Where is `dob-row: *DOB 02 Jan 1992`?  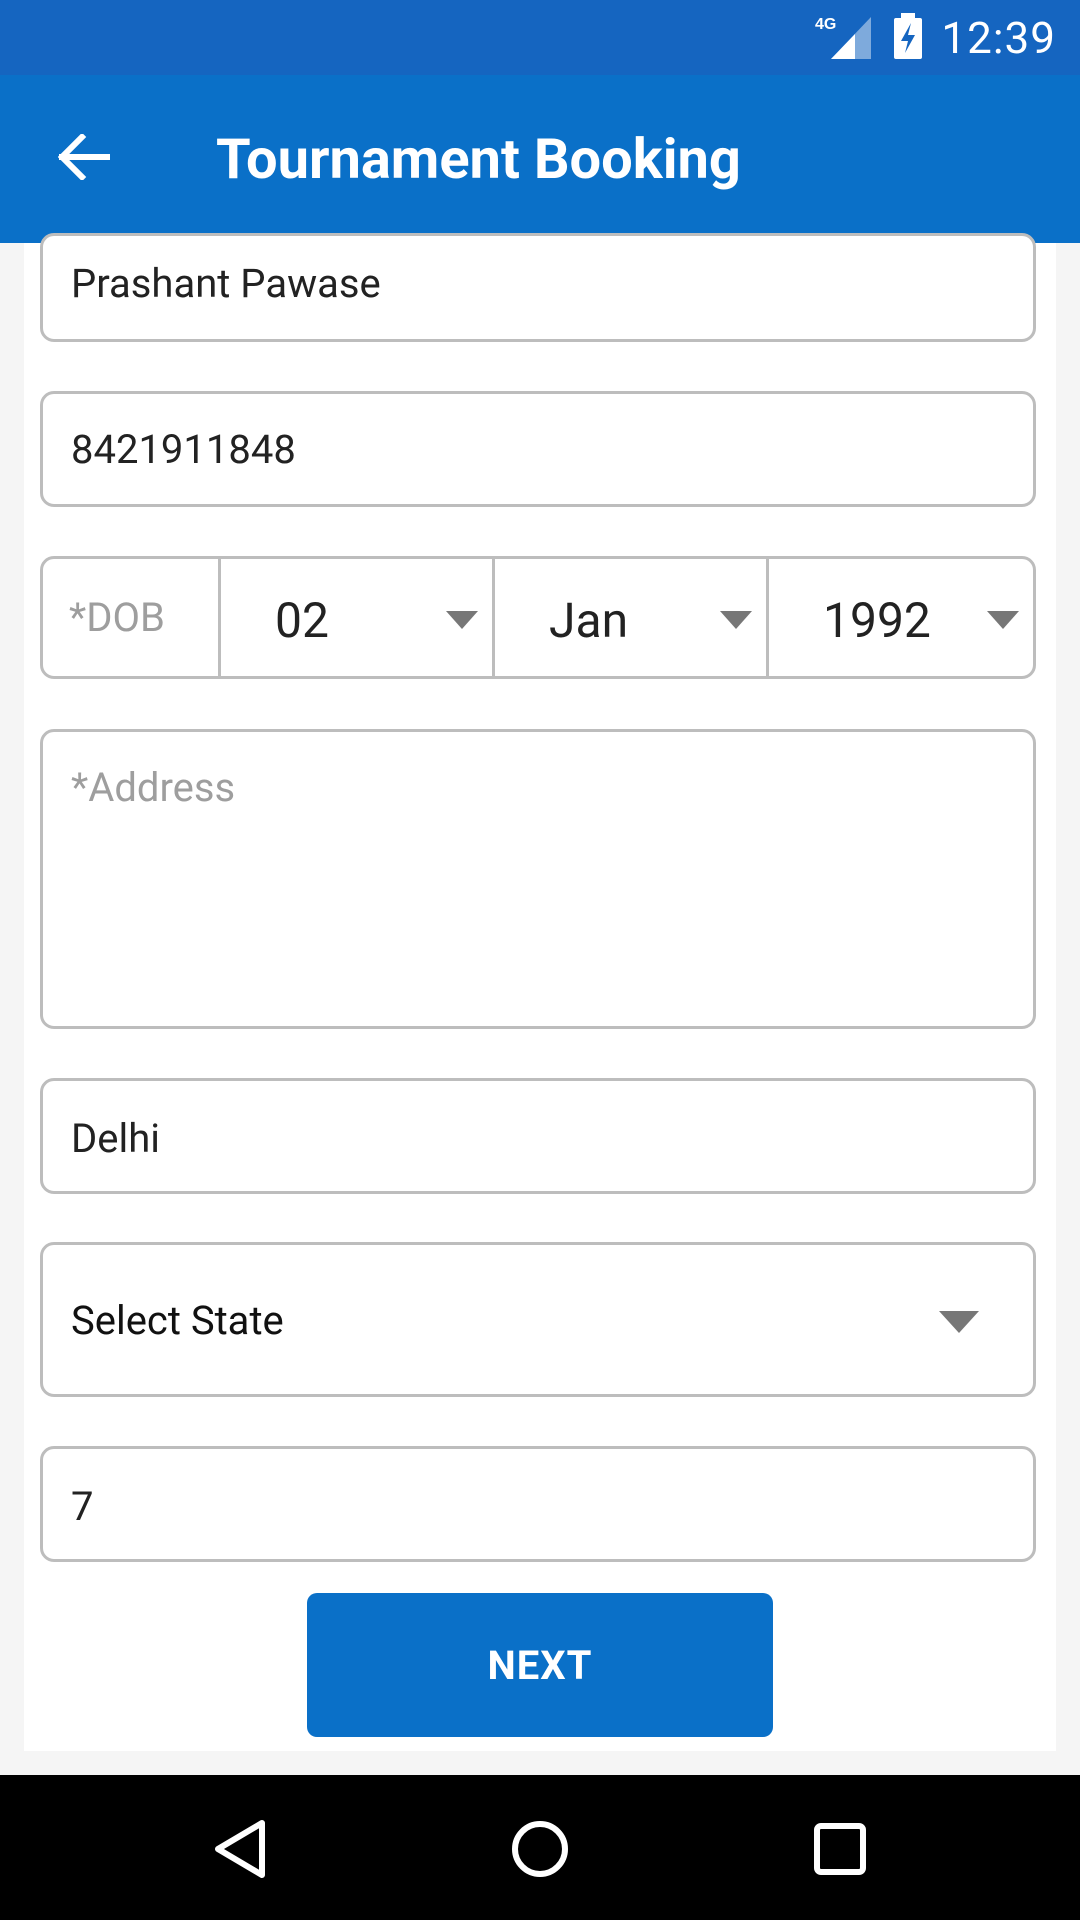 dob-row: *DOB 02 Jan 1992 is located at coordinates (538, 617).